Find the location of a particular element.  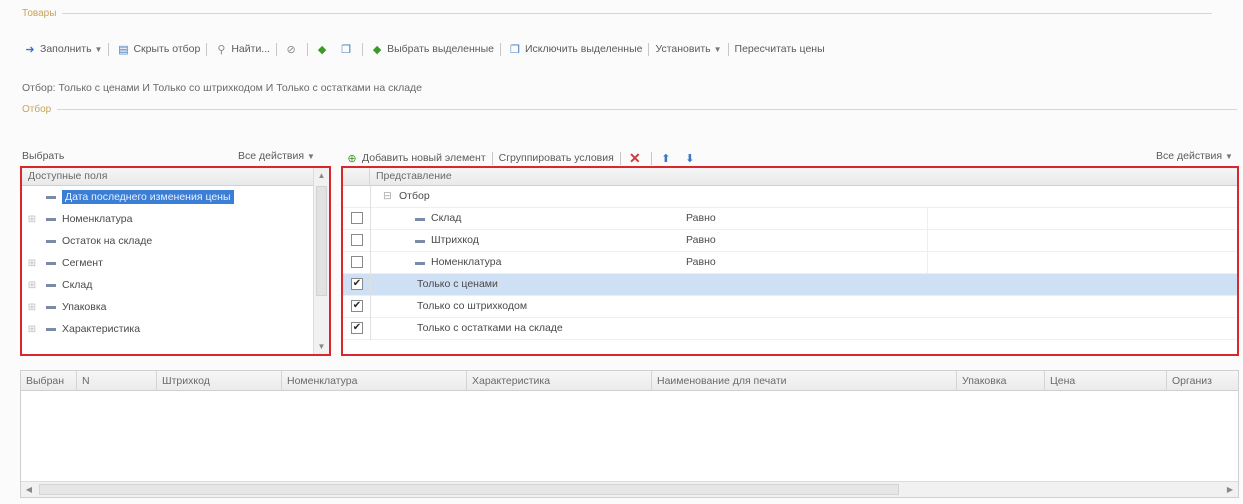

scroll-down-icon: ▼ is located at coordinates (321, 346).